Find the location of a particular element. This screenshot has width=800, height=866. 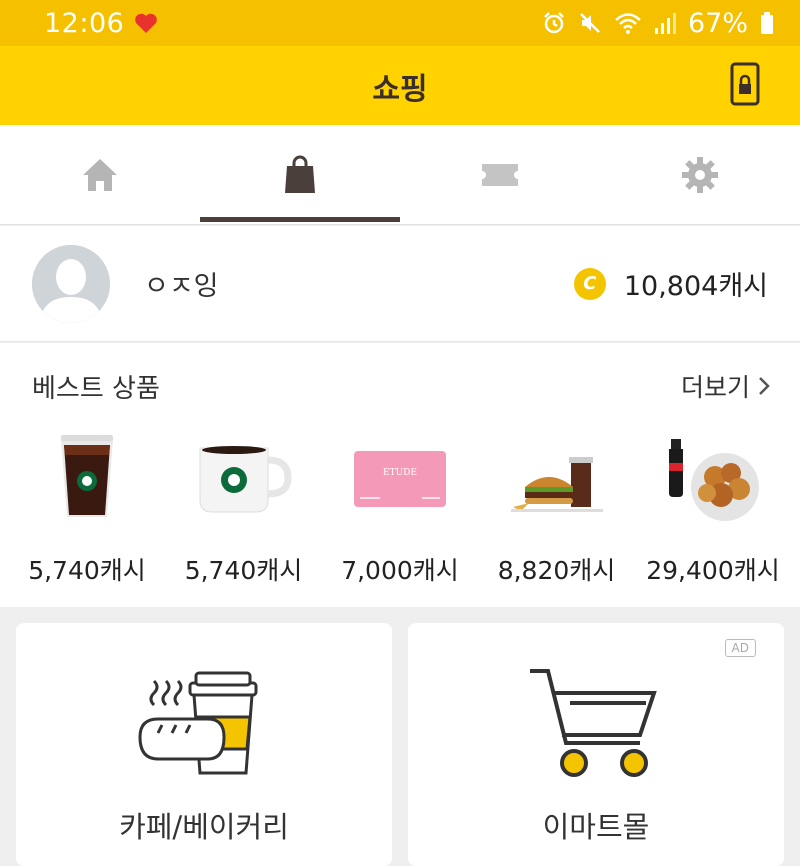

tab-home is located at coordinates (100, 174).